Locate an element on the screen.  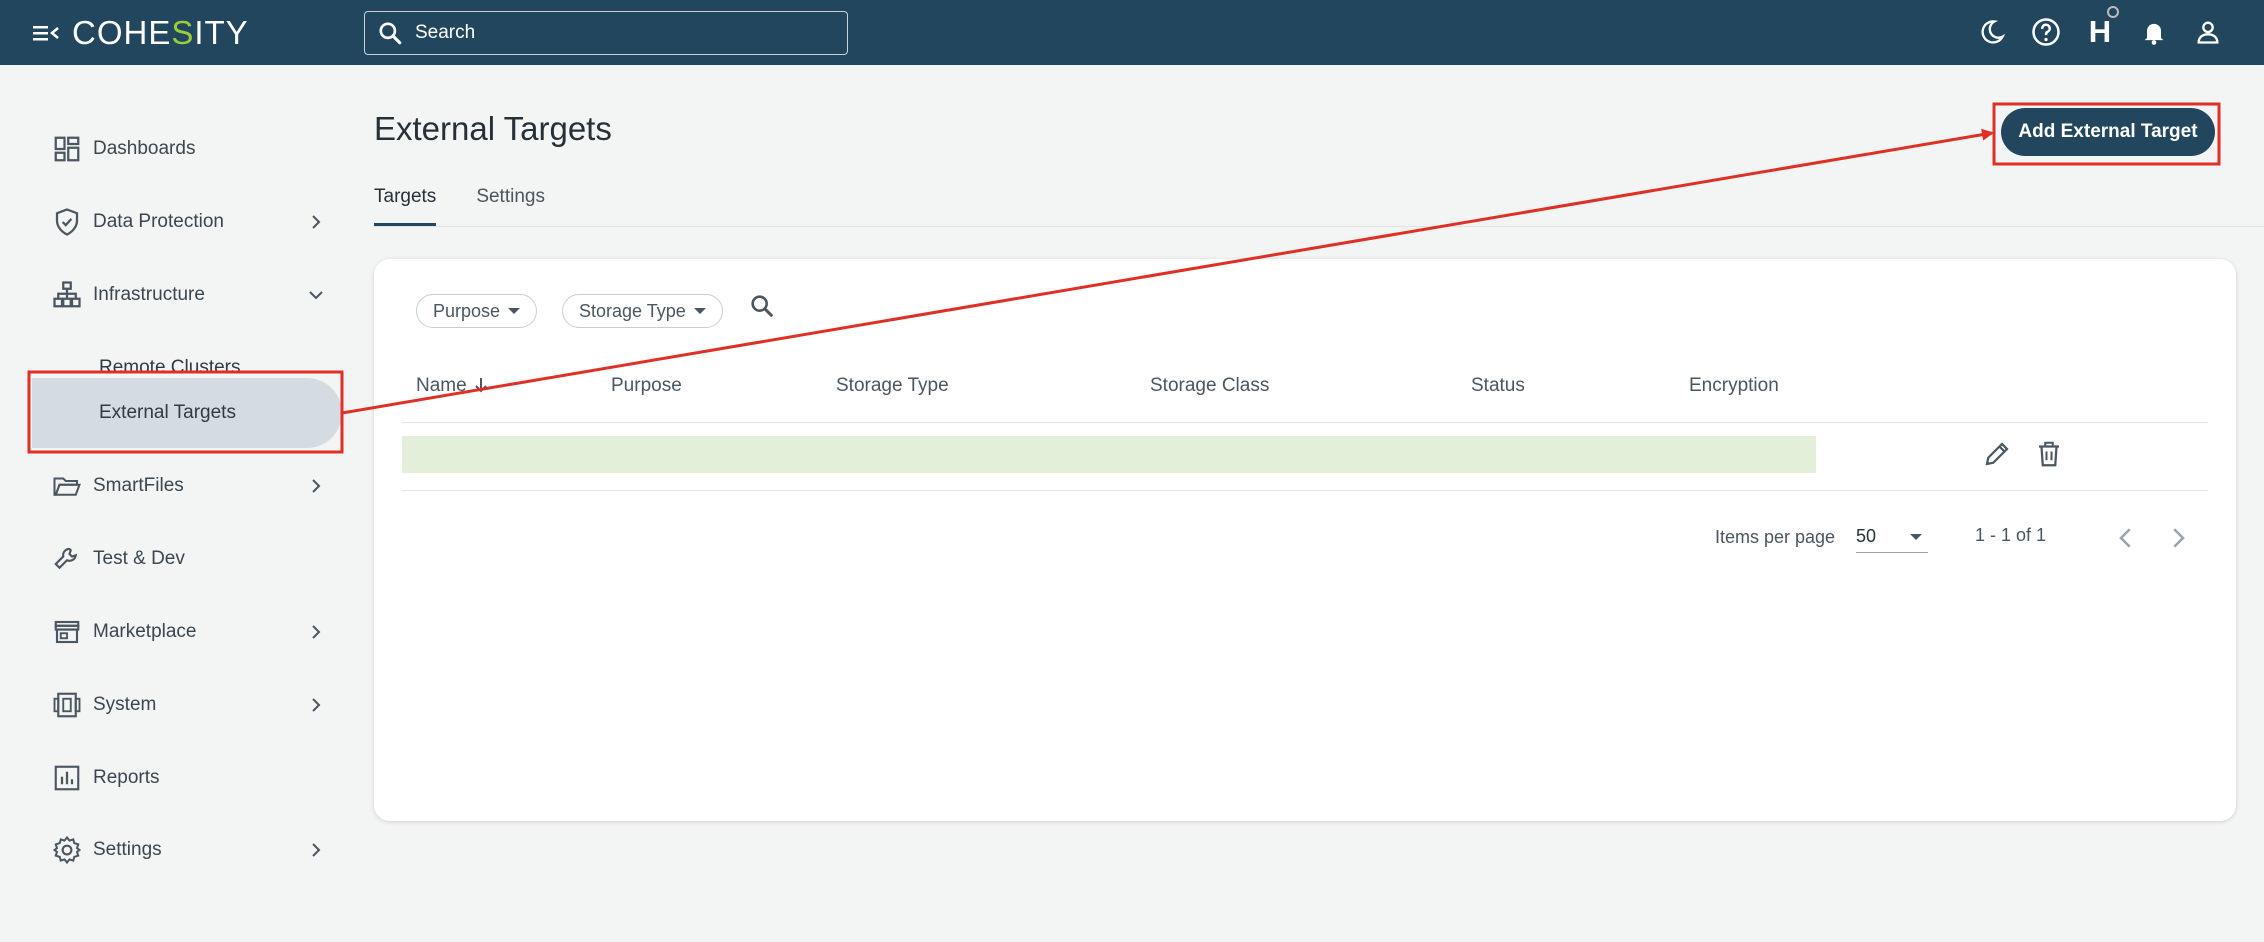
items-per-page-select: 50 is located at coordinates (1892, 537).